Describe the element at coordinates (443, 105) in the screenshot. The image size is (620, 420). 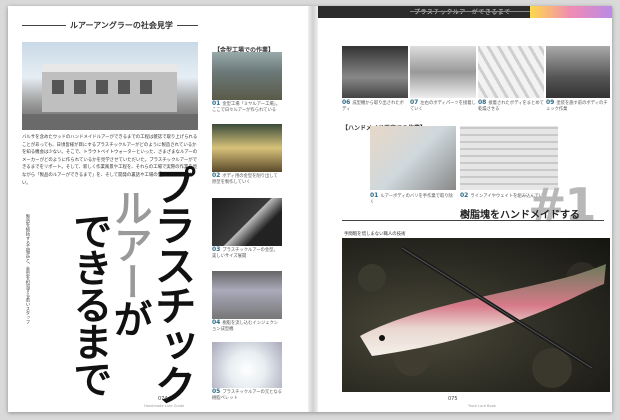
I see `process-caption-07: 07 左右のボディパーツを接着していく` at that location.